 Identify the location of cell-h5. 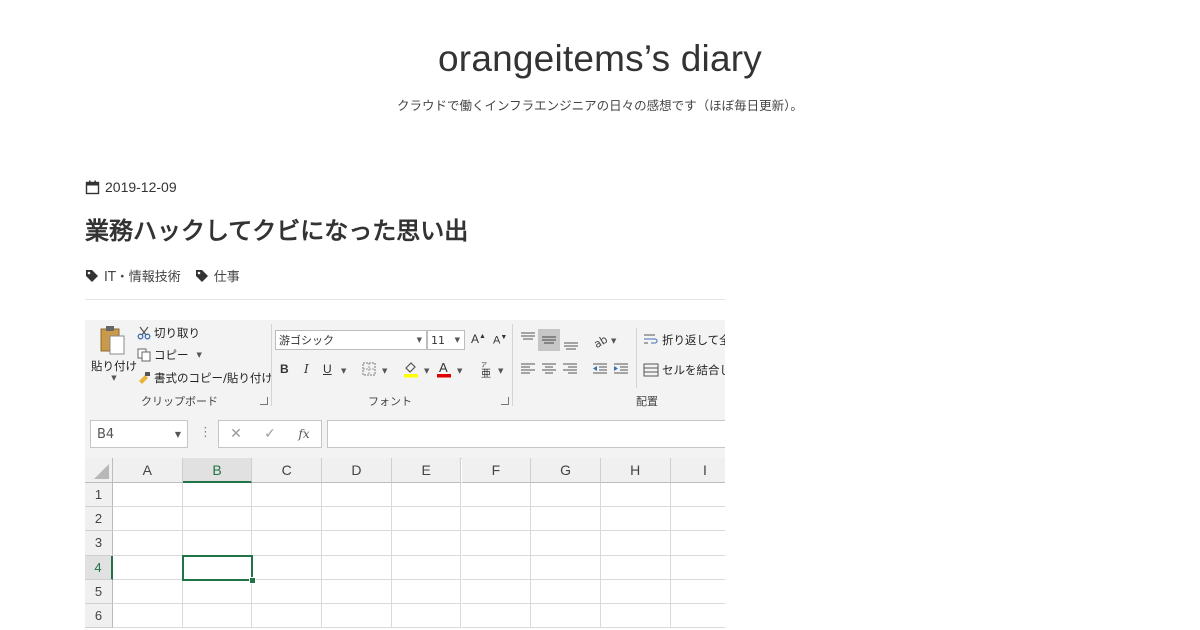
(635, 591).